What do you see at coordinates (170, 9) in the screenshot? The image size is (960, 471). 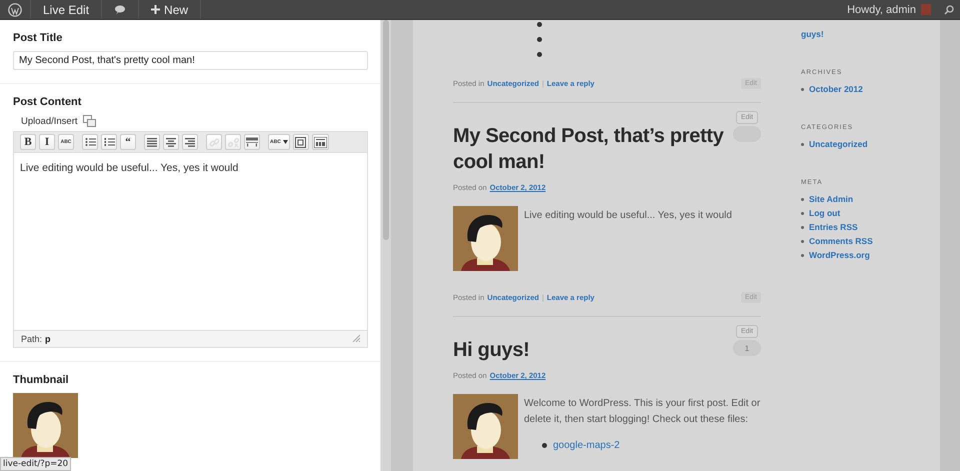 I see `new-menu: New` at bounding box center [170, 9].